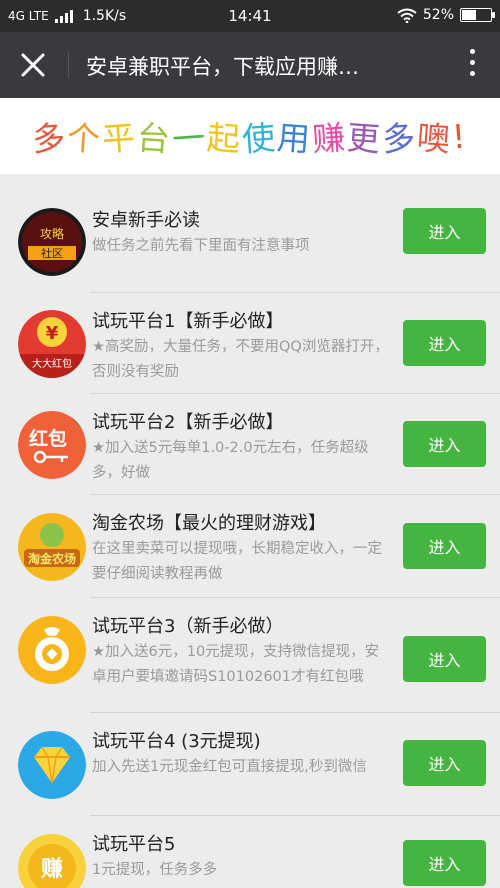  I want to click on item-description: ★高奖励，大量任务，不要用QQ浏览器打开，否则没有奖励, so click(240, 359).